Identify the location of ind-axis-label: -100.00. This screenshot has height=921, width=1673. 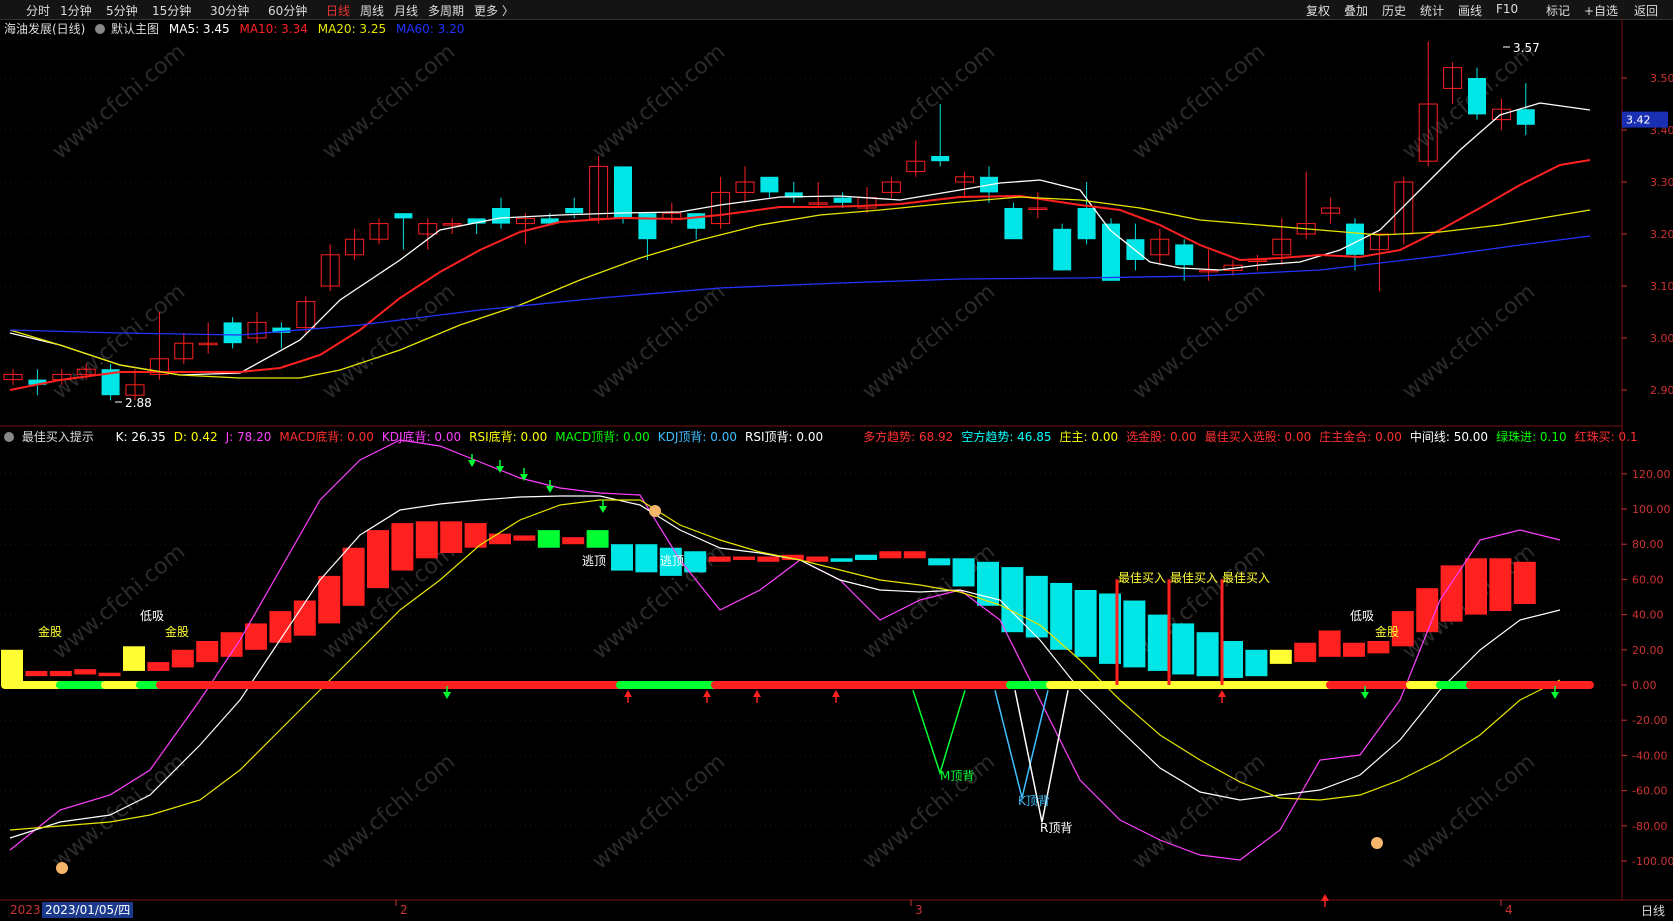
(1652, 861).